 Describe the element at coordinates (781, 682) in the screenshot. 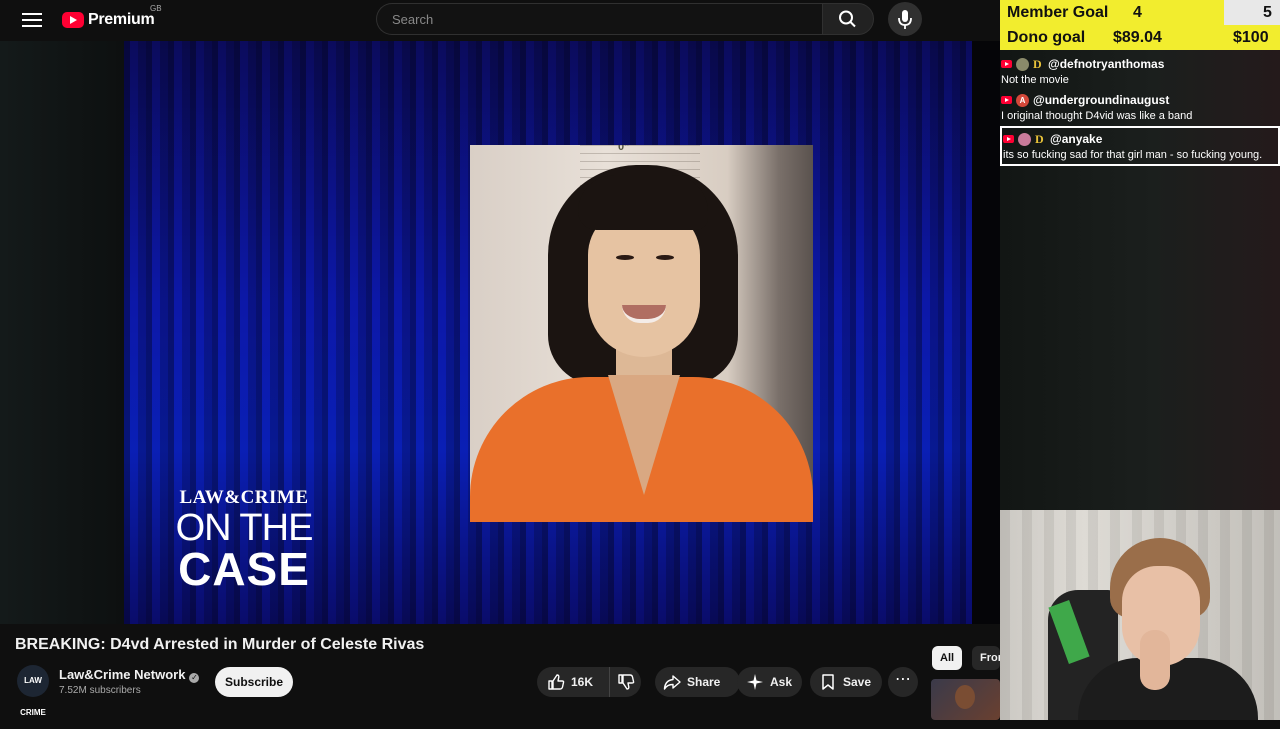

I see `ask-label: Ask` at that location.